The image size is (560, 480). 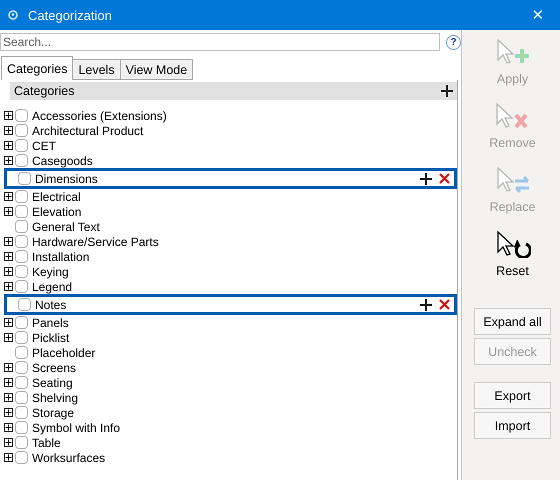 What do you see at coordinates (512, 52) in the screenshot?
I see `cursor-plus-icon` at bounding box center [512, 52].